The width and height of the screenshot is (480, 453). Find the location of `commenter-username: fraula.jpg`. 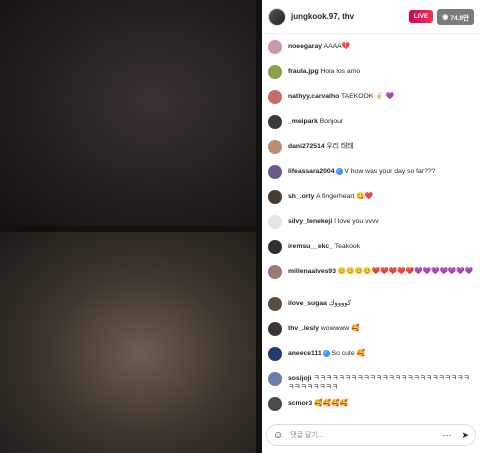

commenter-username: fraula.jpg is located at coordinates (303, 71).